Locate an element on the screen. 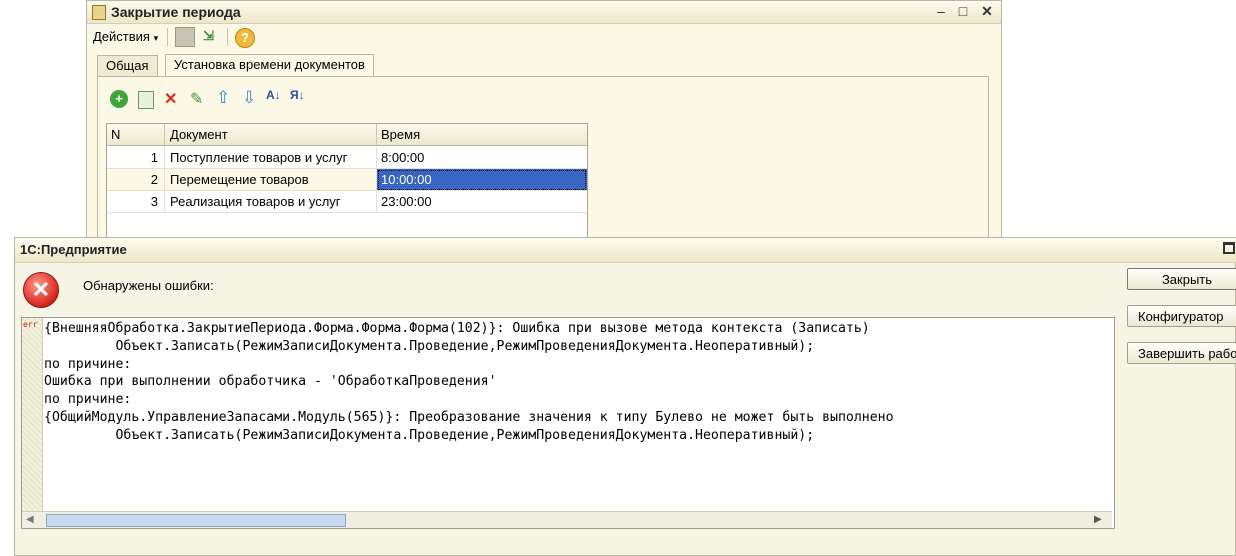 This screenshot has height=556, width=1236. table-header-document: Документ is located at coordinates (271, 135).